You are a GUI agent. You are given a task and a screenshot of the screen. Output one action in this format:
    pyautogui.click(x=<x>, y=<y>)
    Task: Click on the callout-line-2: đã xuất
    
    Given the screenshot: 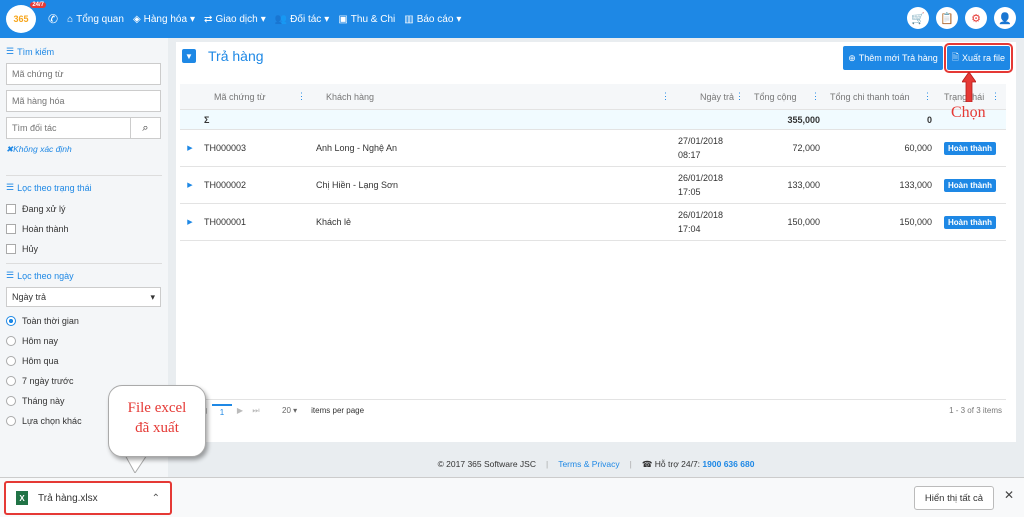 What is the action you would take?
    pyautogui.click(x=157, y=428)
    